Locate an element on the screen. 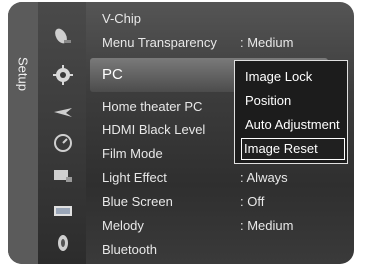 The height and width of the screenshot is (271, 370). menu-item-label: Menu Transparency is located at coordinates (159, 42).